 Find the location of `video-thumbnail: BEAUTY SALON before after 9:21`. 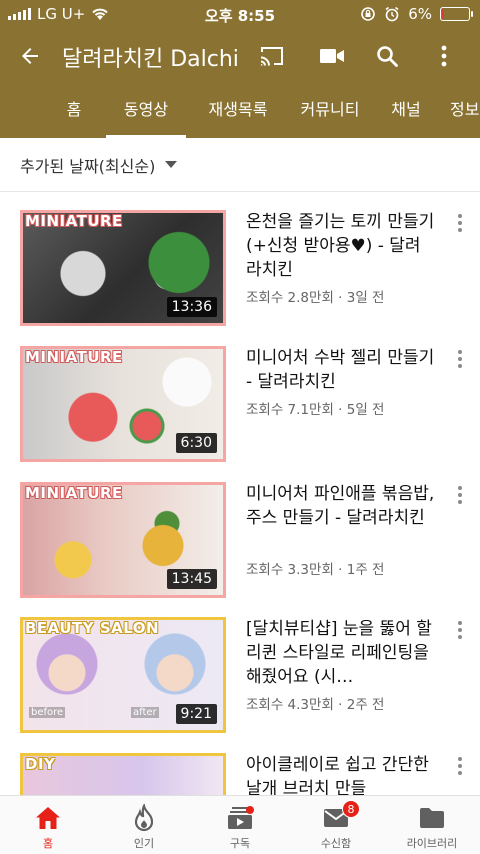

video-thumbnail: BEAUTY SALON before after 9:21 is located at coordinates (123, 675).